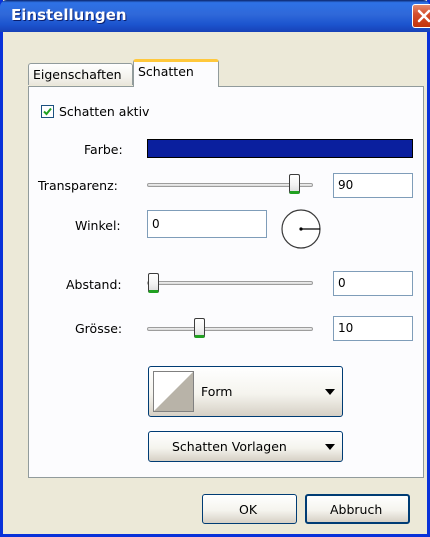 The width and height of the screenshot is (430, 537). What do you see at coordinates (423, 16) in the screenshot?
I see `close-icon` at bounding box center [423, 16].